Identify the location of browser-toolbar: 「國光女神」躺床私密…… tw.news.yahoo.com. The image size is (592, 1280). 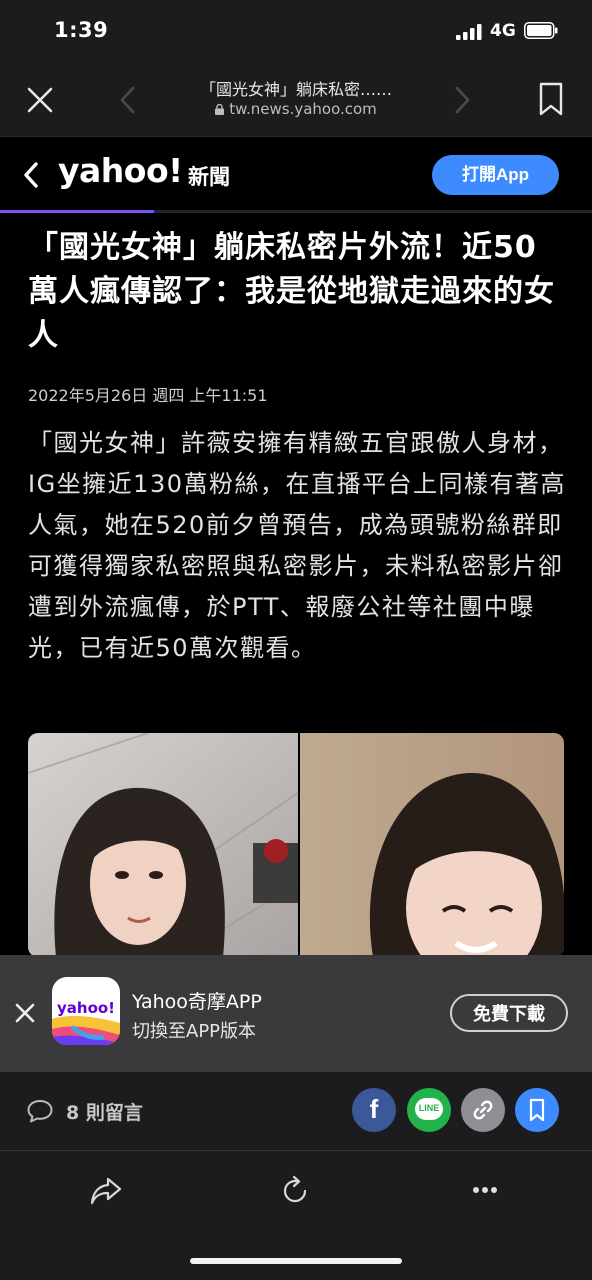
(296, 99).